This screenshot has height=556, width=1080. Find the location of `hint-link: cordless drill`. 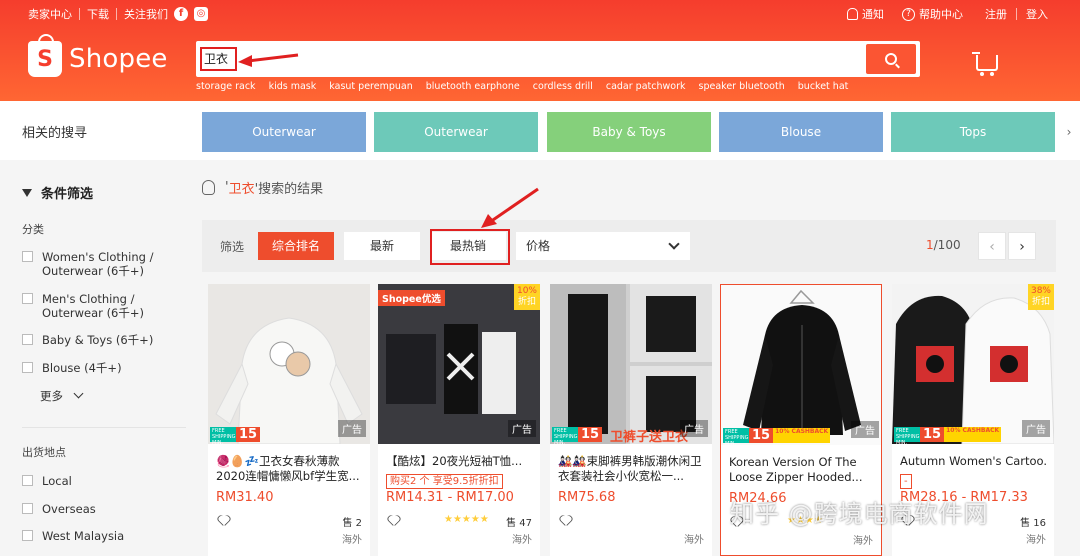

hint-link: cordless drill is located at coordinates (563, 86).